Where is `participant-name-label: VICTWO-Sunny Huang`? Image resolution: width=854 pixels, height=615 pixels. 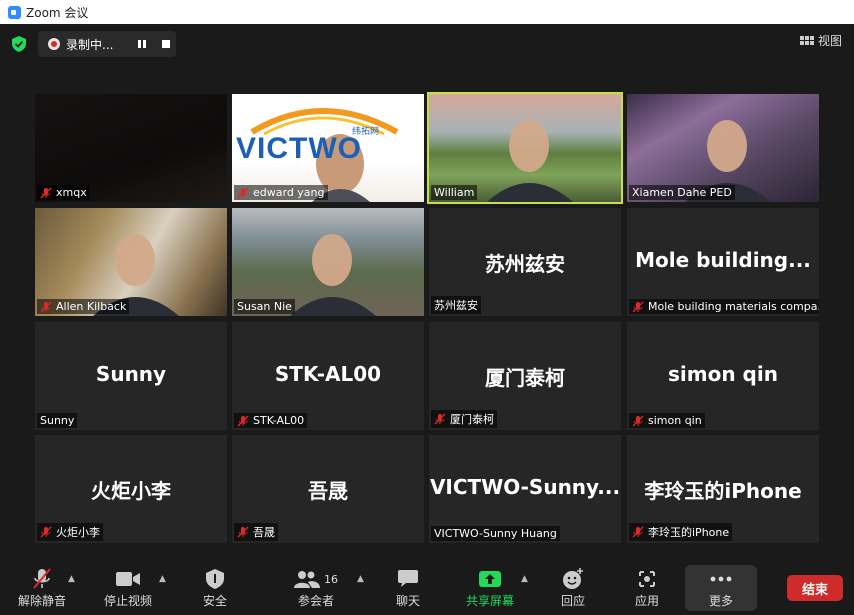
participant-name-label: VICTWO-Sunny Huang is located at coordinates (495, 533).